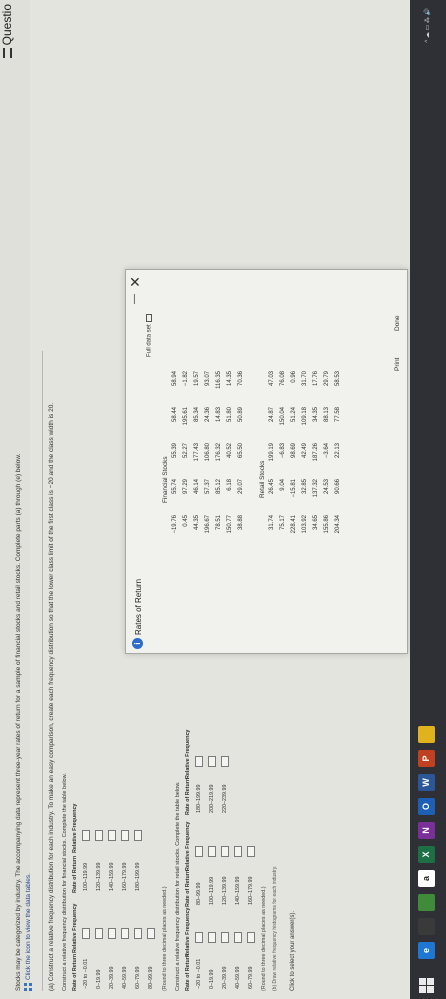 This screenshot has height=999, width=446. What do you see at coordinates (212, 890) in the screenshot?
I see `ret-class-label: 100–119.99` at bounding box center [212, 890].